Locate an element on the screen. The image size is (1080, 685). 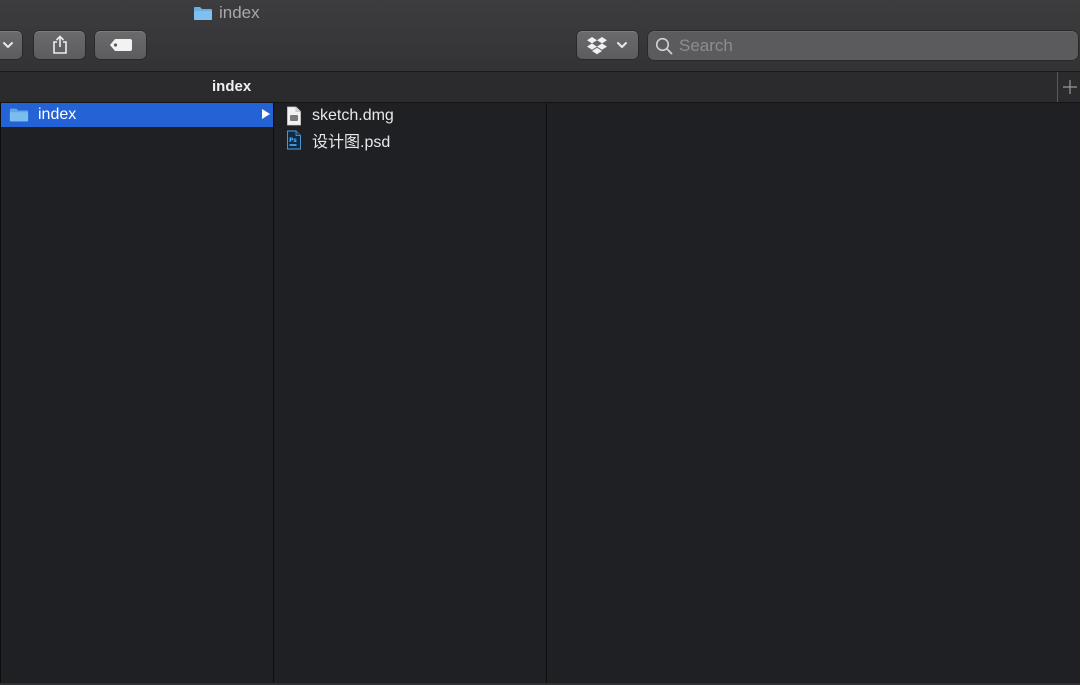
list-item-label: index is located at coordinates (57, 114).